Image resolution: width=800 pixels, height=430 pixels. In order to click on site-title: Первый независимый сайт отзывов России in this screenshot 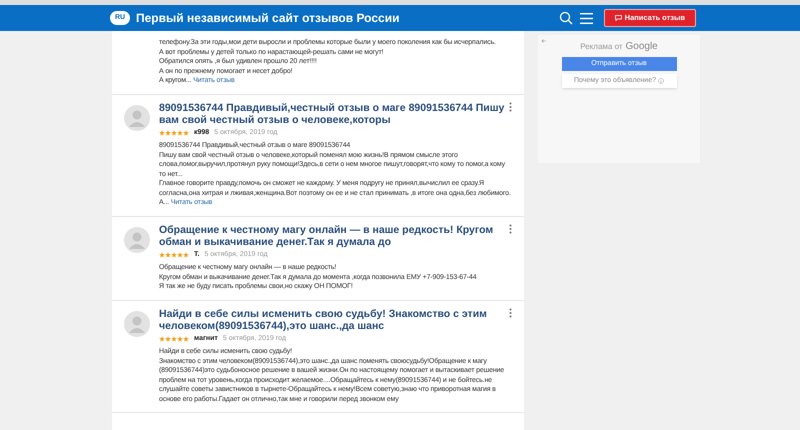, I will do `click(268, 18)`.